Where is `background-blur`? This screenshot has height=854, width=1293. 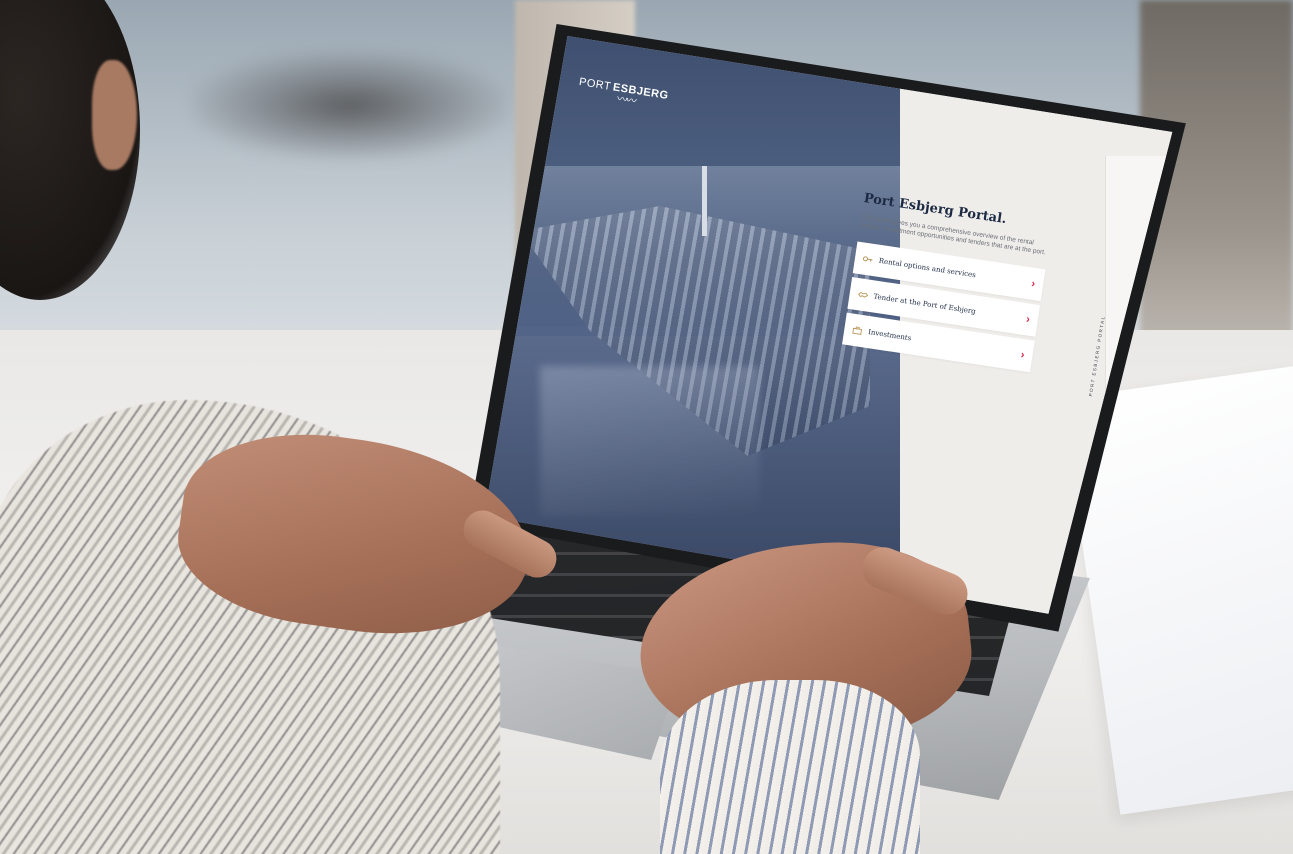 background-blur is located at coordinates (350, 105).